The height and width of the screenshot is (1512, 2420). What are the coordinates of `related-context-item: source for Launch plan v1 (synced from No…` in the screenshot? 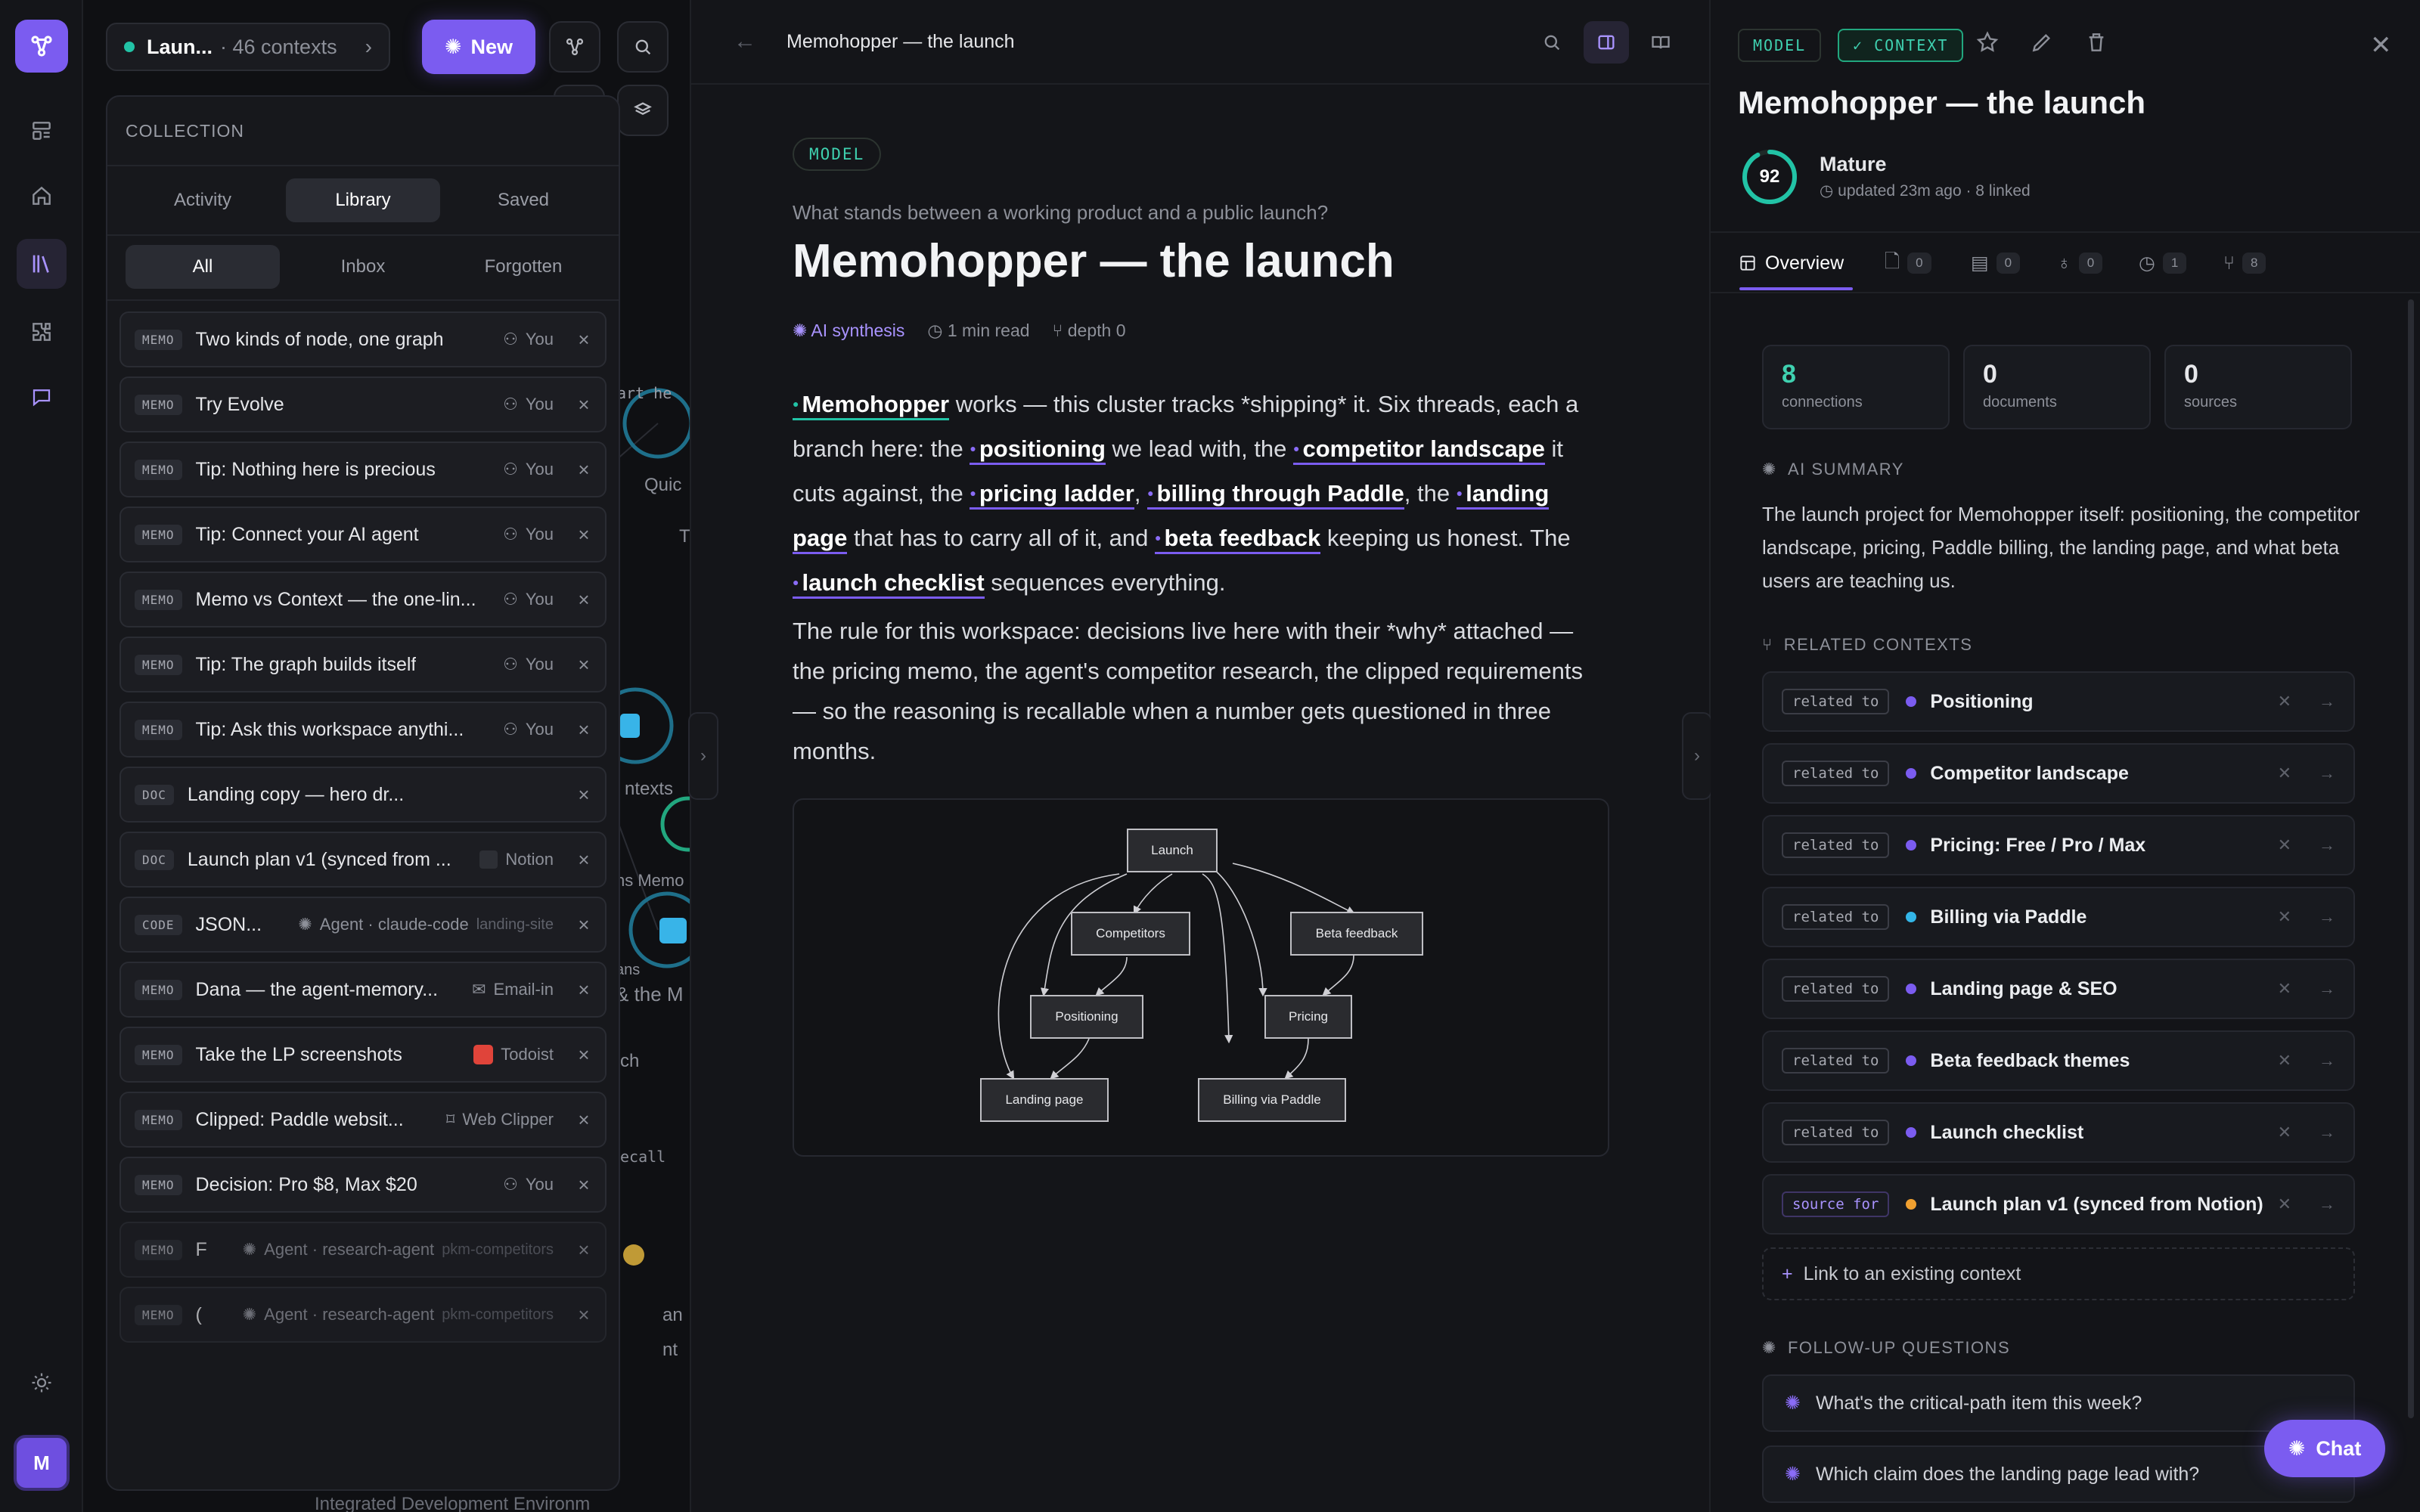 It's located at (2058, 1204).